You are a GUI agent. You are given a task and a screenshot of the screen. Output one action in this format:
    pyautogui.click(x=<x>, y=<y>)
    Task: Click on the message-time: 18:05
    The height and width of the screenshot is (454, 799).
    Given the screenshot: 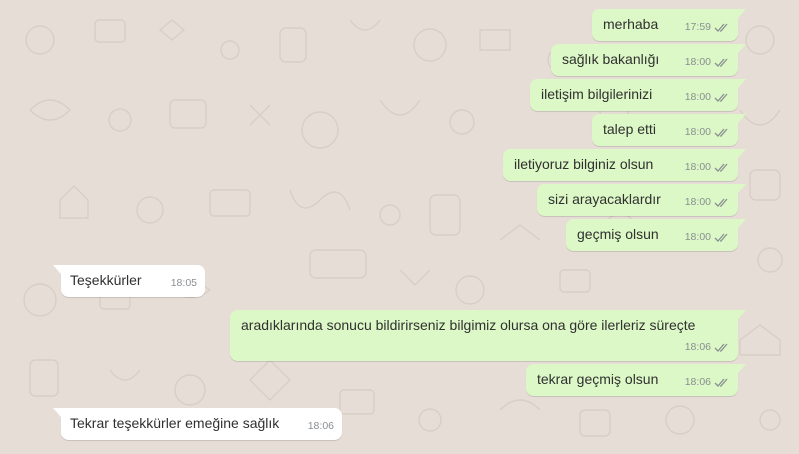 What is the action you would take?
    pyautogui.click(x=183, y=283)
    